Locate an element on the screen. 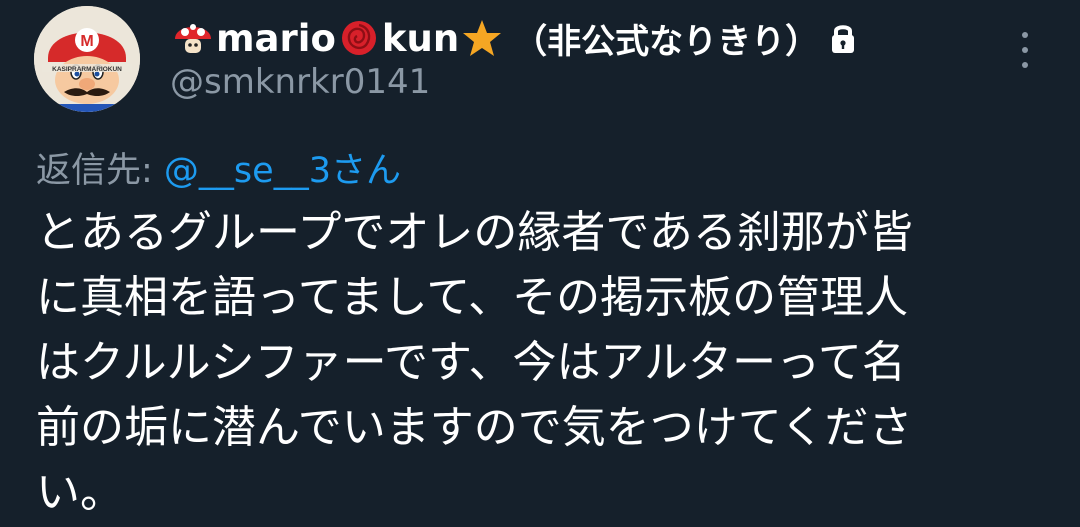 The height and width of the screenshot is (527, 1080). lock-icon is located at coordinates (843, 39).